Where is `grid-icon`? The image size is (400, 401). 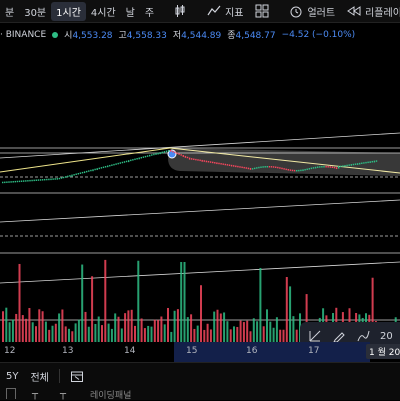 grid-icon is located at coordinates (262, 11).